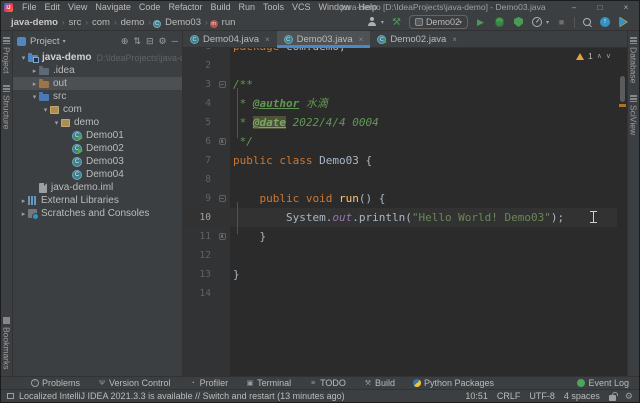 The width and height of the screenshot is (640, 403). Describe the element at coordinates (600, 7) in the screenshot. I see `maximize-button: □` at that location.